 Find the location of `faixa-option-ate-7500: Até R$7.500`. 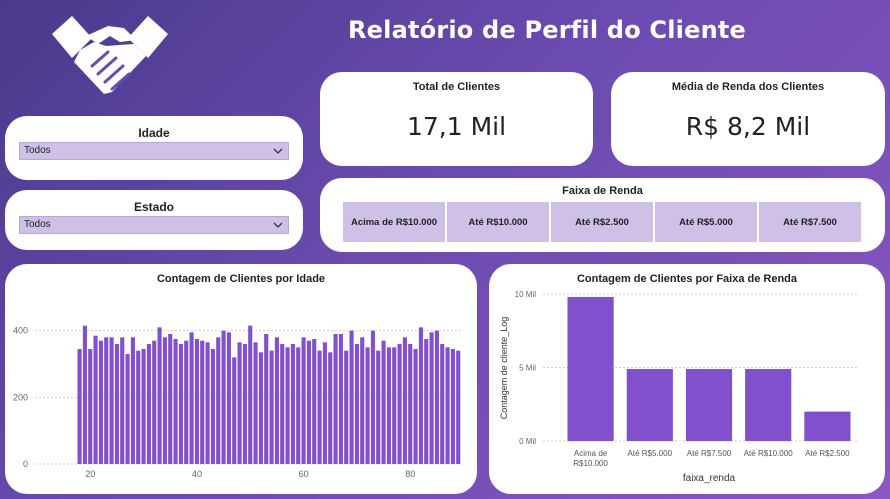

faixa-option-ate-7500: Até R$7.500 is located at coordinates (810, 222).